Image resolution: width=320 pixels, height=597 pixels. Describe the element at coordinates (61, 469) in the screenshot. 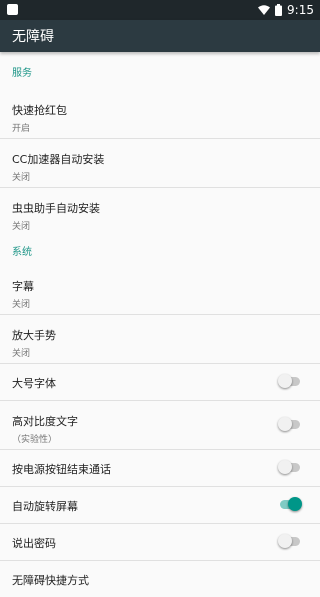

I see `setting-title: 按电源按钮结束通话` at that location.